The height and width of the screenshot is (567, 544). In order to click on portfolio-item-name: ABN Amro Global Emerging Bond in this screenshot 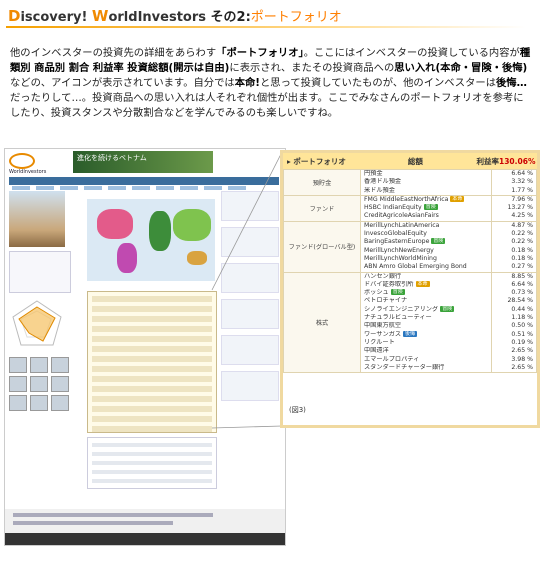, I will do `click(415, 267)`.